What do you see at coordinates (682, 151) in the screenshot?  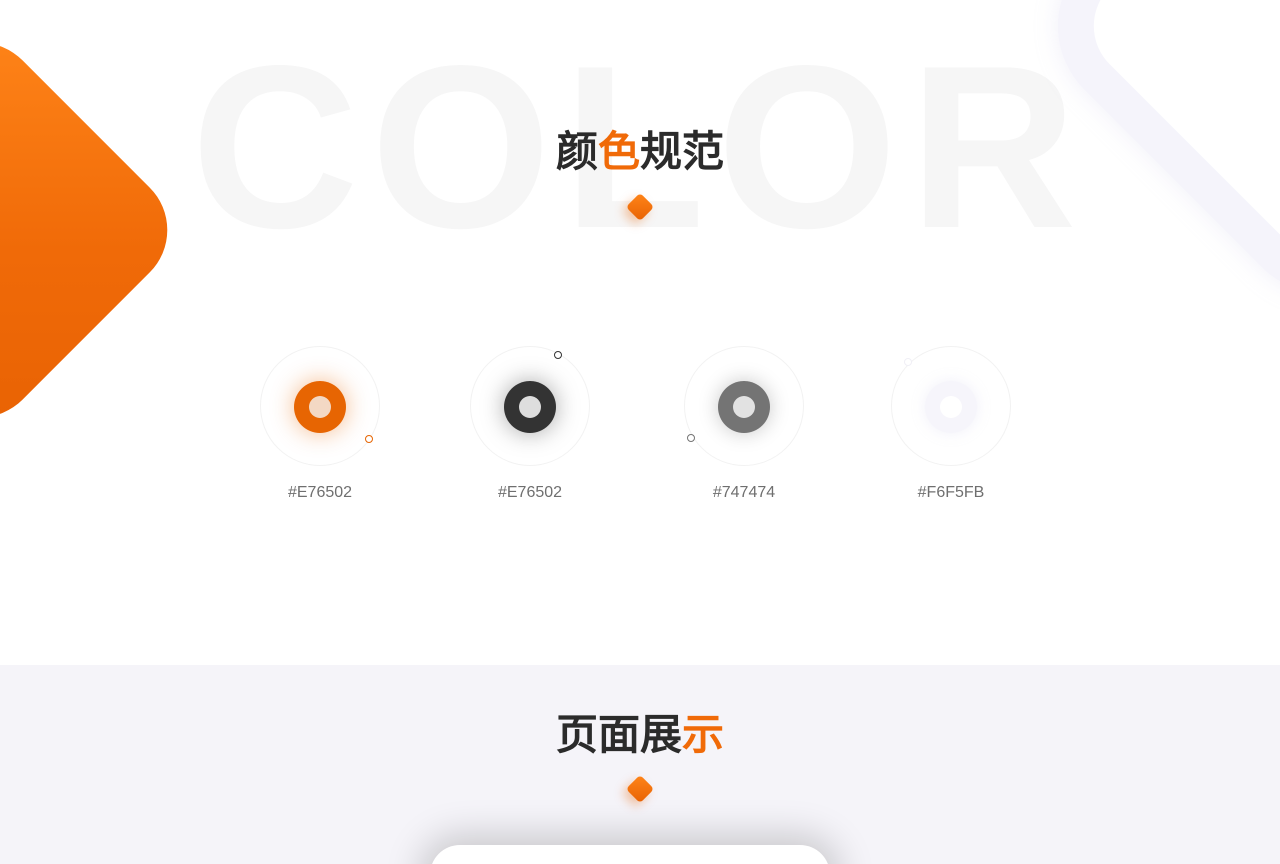 I see `title-part-2: 规范` at bounding box center [682, 151].